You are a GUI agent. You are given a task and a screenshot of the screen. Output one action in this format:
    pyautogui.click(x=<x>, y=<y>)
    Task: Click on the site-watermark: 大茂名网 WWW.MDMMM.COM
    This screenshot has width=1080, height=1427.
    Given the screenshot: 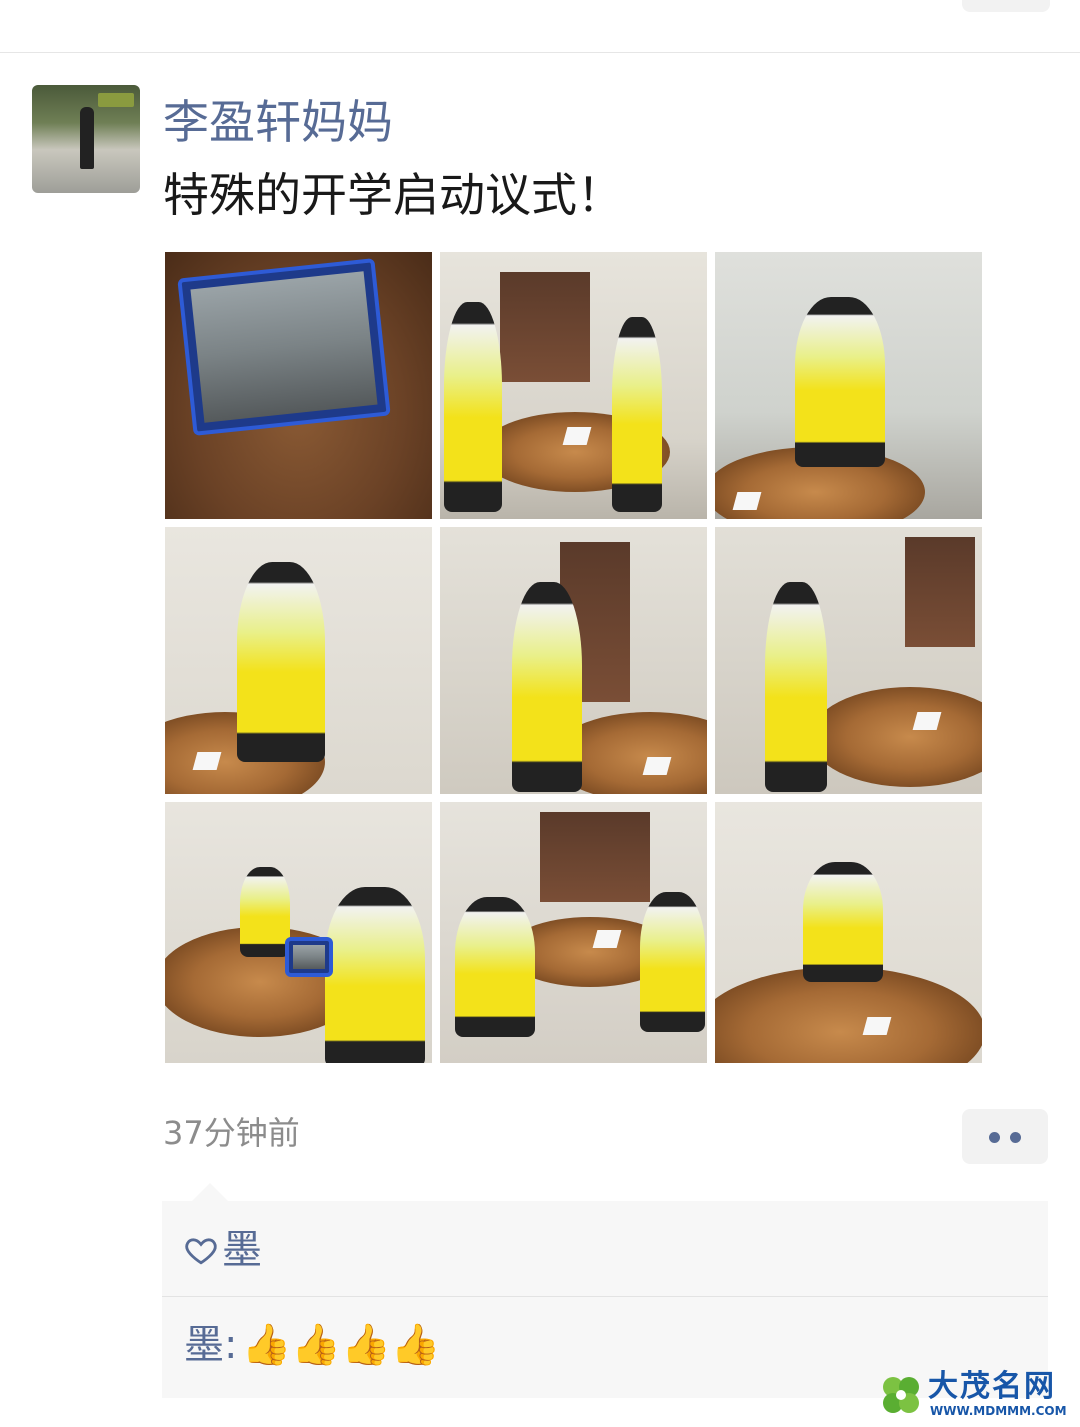 What is the action you would take?
    pyautogui.click(x=976, y=1396)
    